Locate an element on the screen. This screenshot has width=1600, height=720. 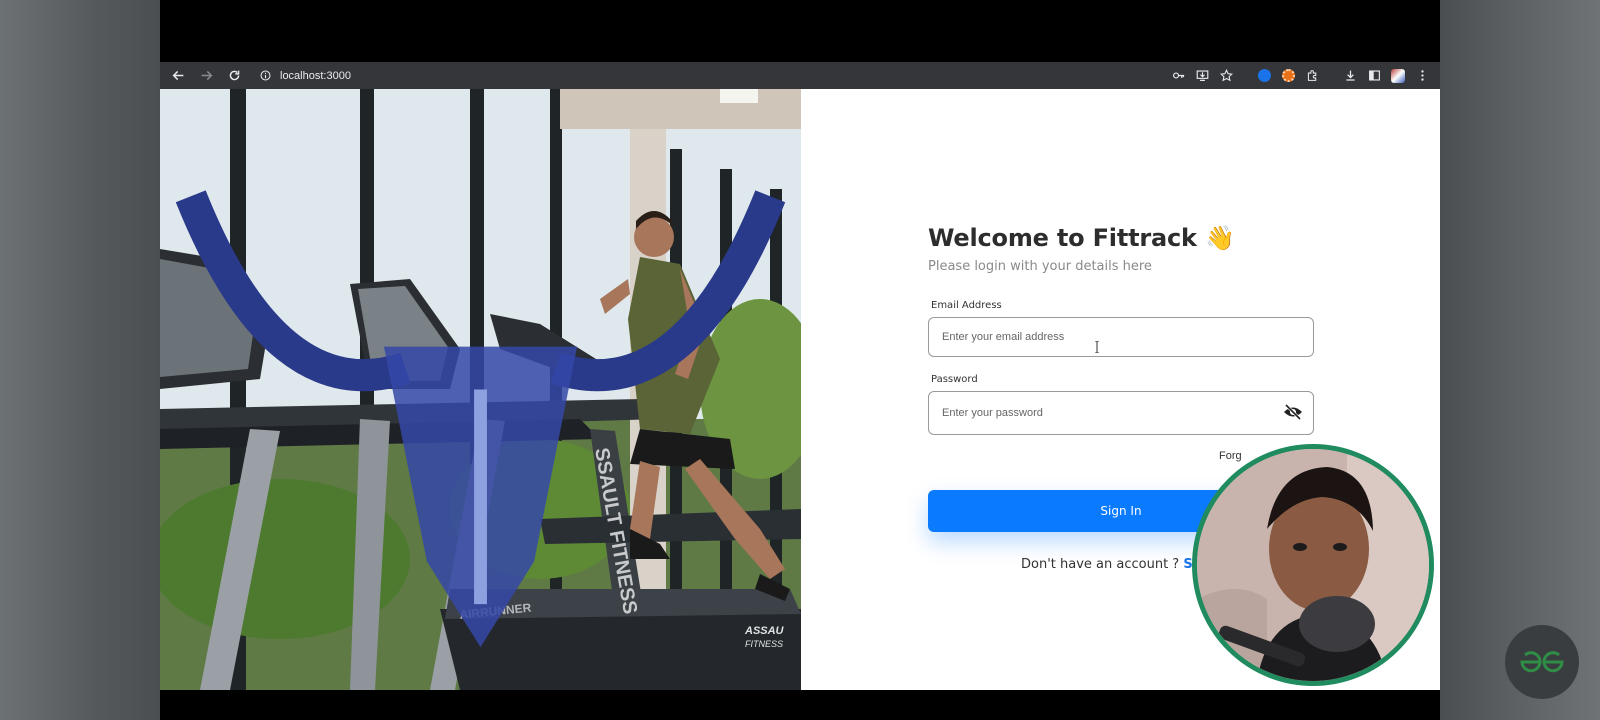
password-input is located at coordinates (1121, 413).